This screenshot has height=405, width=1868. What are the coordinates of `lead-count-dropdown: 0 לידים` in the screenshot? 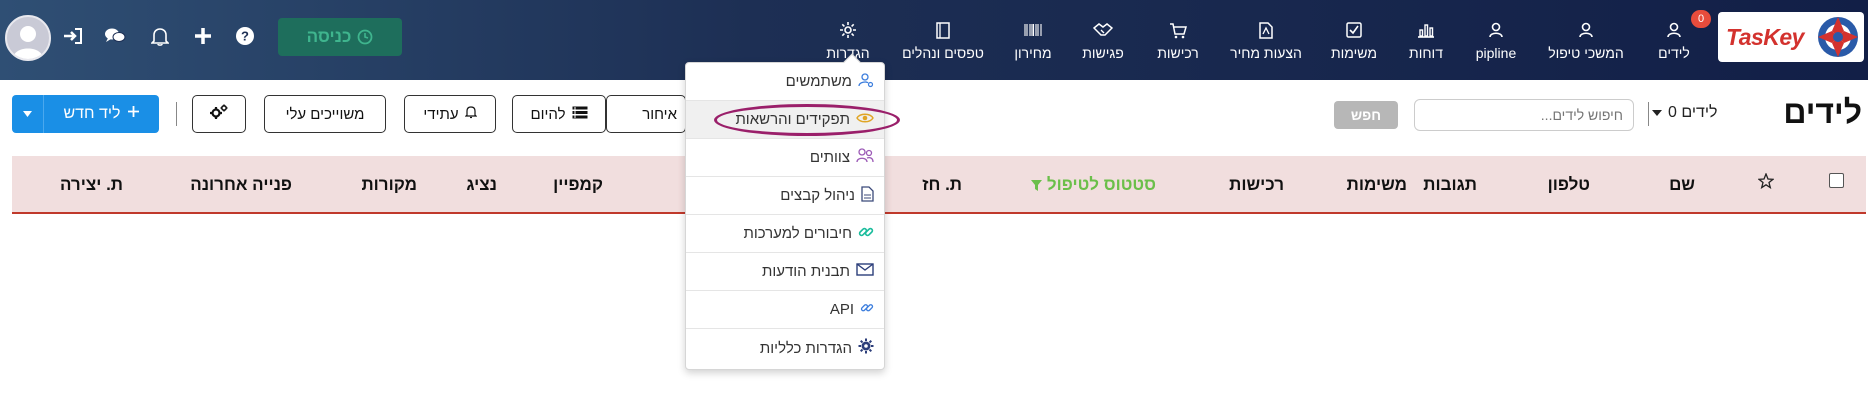 It's located at (1685, 113).